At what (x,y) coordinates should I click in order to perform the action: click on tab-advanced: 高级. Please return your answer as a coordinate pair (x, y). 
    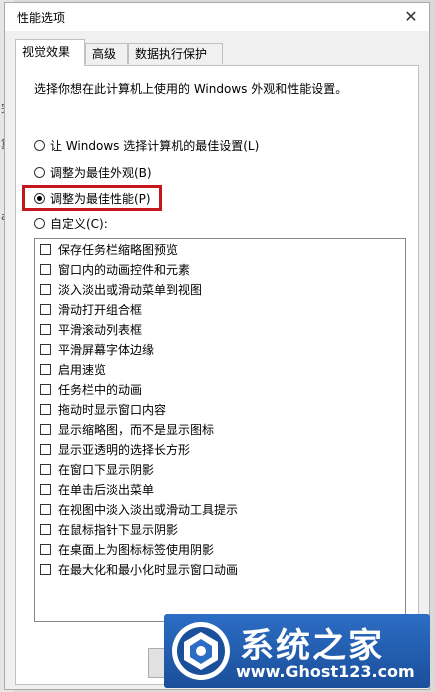
    Looking at the image, I should click on (106, 53).